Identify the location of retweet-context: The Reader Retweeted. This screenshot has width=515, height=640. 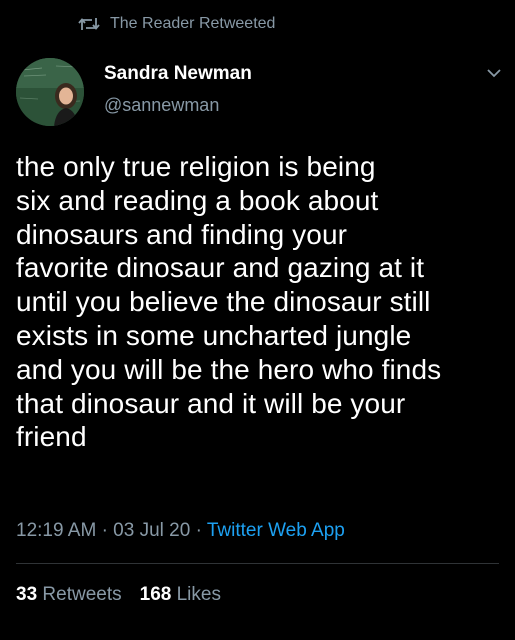
(176, 24).